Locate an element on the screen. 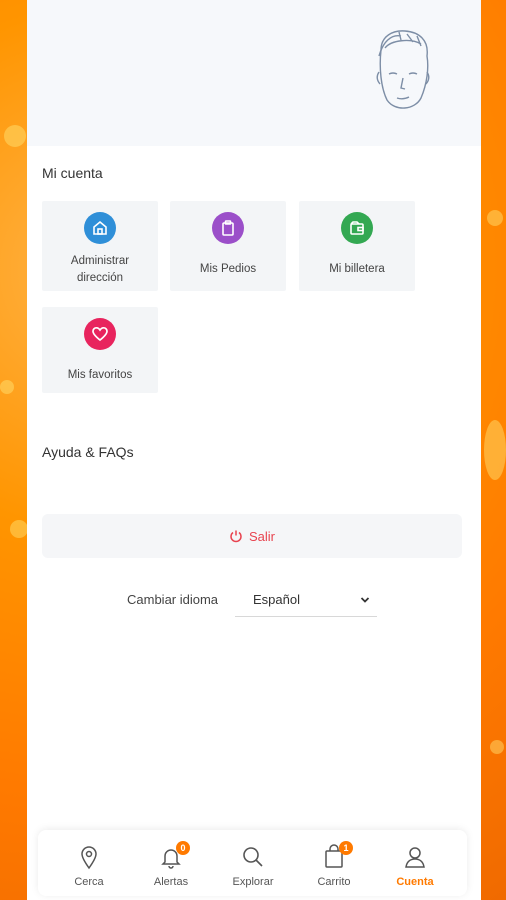 The width and height of the screenshot is (506, 900). language-value: Español is located at coordinates (276, 599).